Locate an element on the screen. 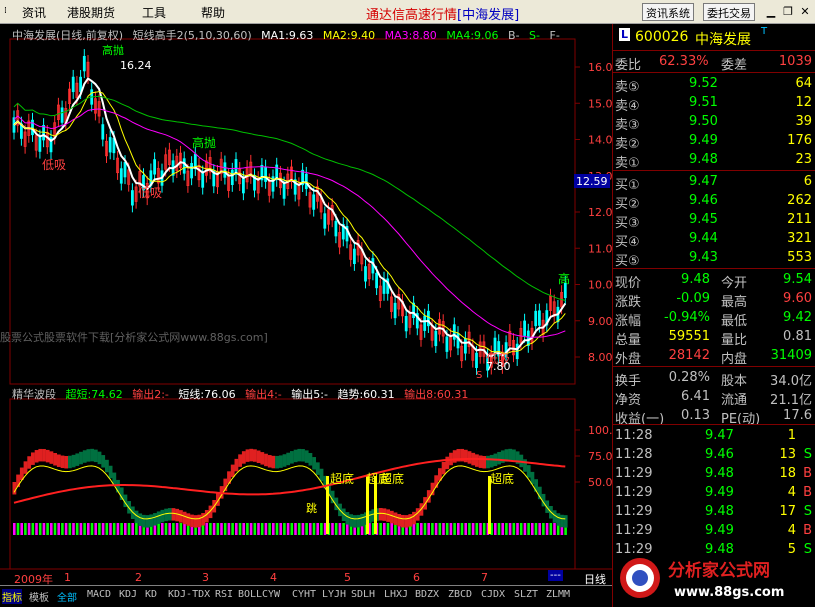 The height and width of the screenshot is (607, 815). tab-boll: BOLL is located at coordinates (250, 594).